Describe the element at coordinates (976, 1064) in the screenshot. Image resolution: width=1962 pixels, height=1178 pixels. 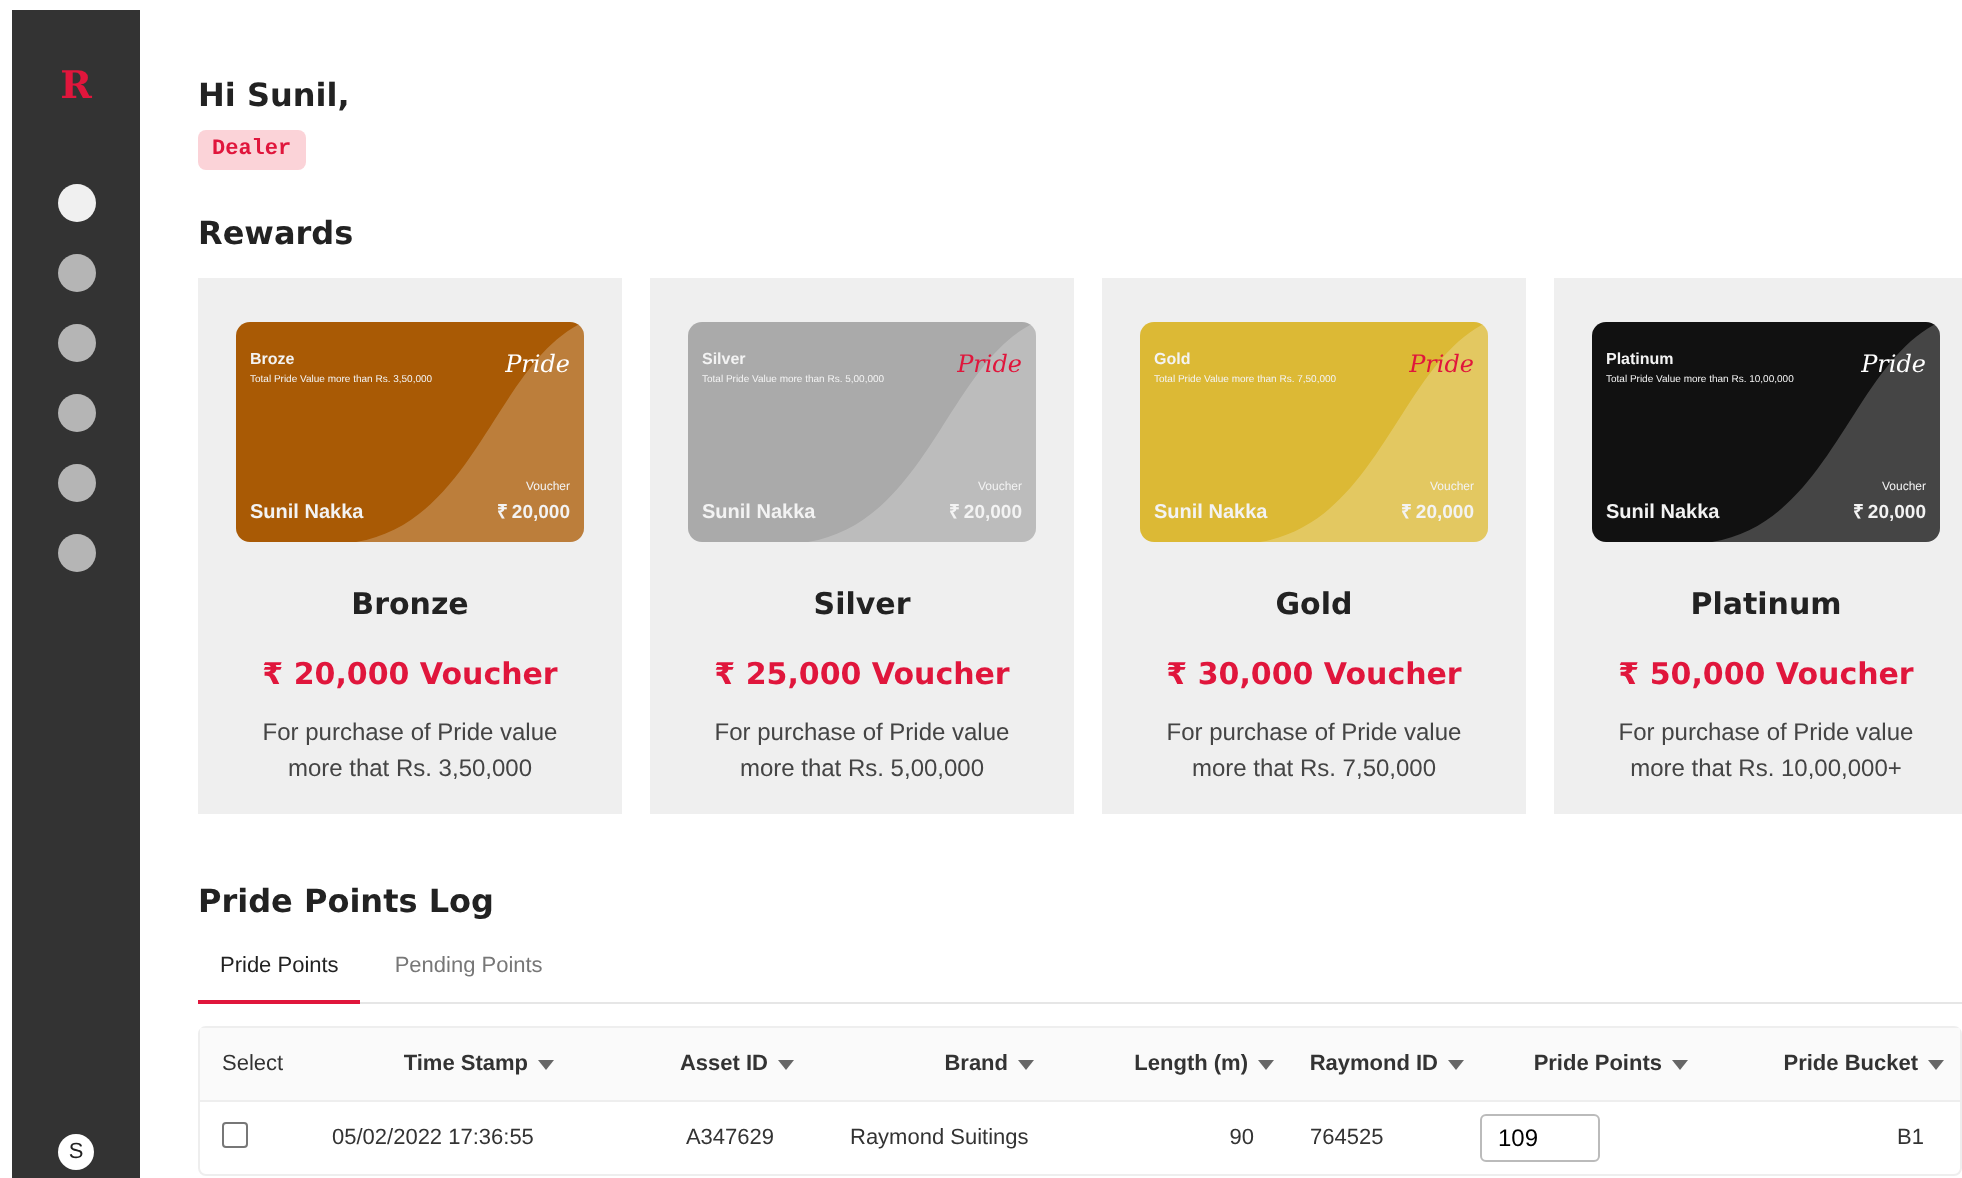
I see `column-header: Brand` at that location.